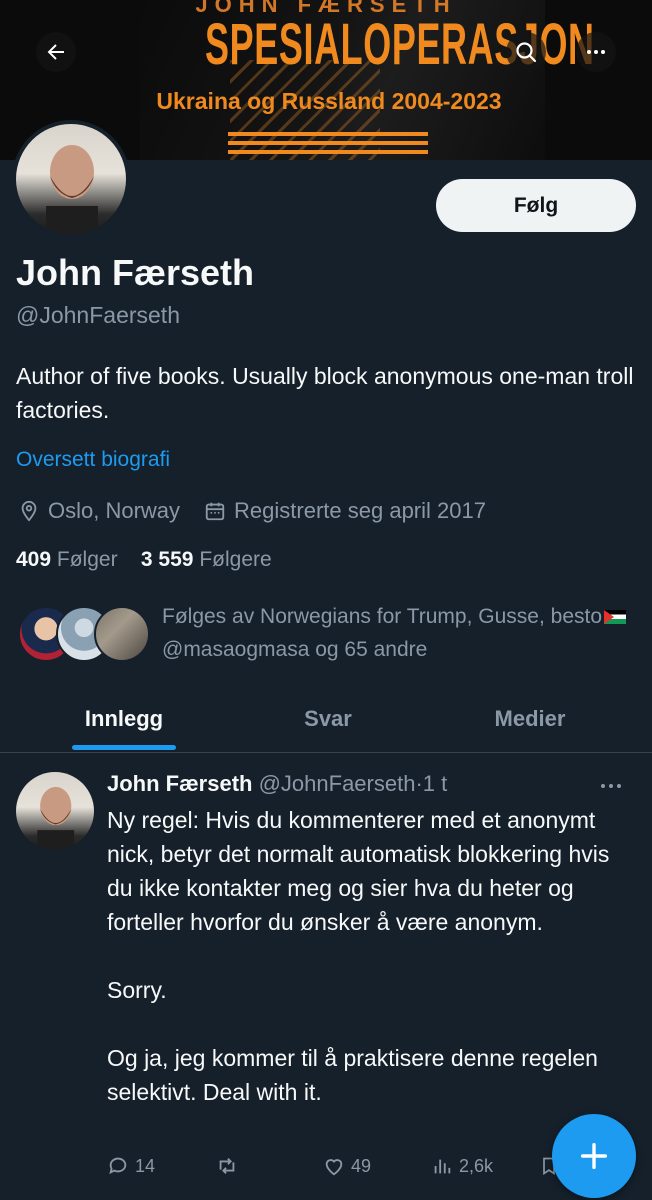 The width and height of the screenshot is (652, 1200). Describe the element at coordinates (131, 1166) in the screenshot. I see `reply-button: 14` at that location.